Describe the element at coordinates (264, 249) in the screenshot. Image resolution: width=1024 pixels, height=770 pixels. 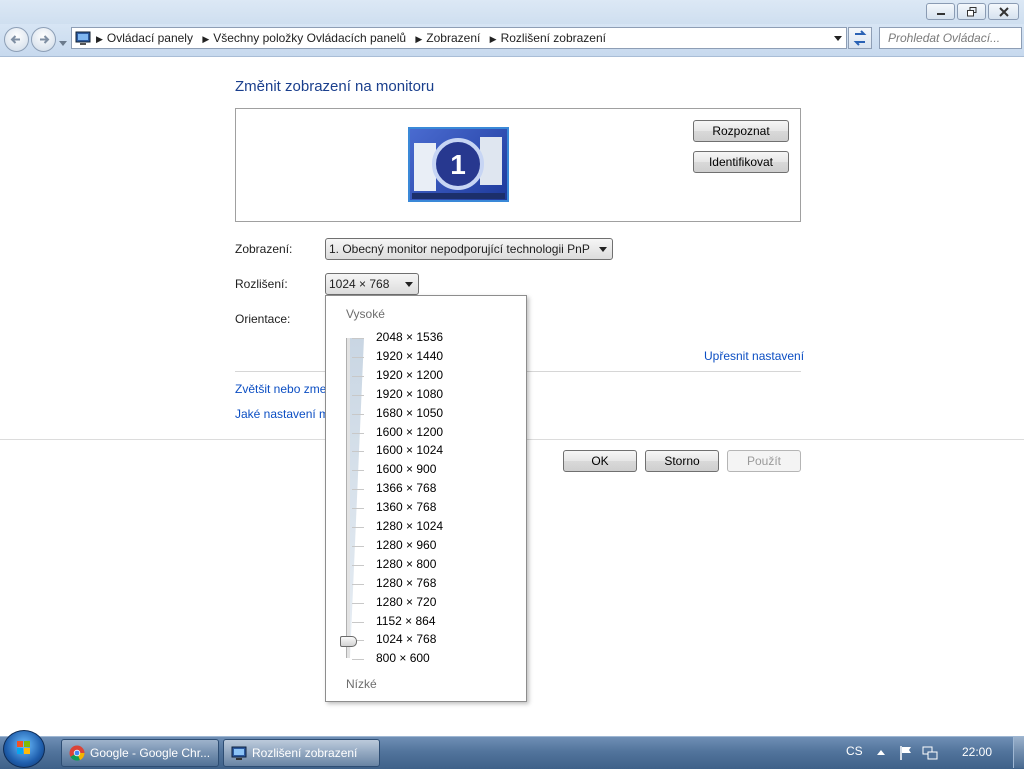
I see `display-label: Zobrazení:` at that location.